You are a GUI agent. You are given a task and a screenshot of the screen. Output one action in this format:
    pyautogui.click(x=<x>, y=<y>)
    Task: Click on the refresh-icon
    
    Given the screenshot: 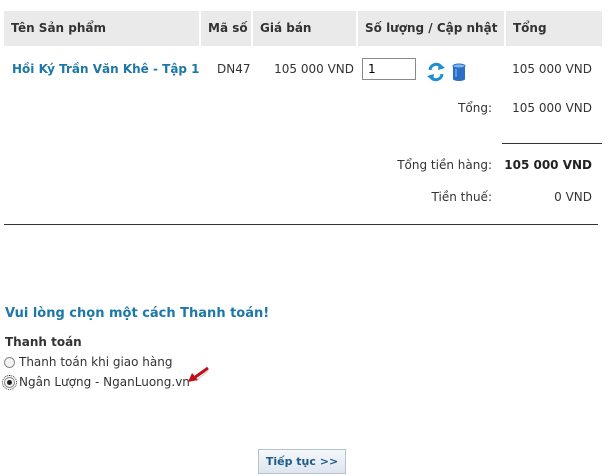 What is the action you would take?
    pyautogui.click(x=436, y=72)
    